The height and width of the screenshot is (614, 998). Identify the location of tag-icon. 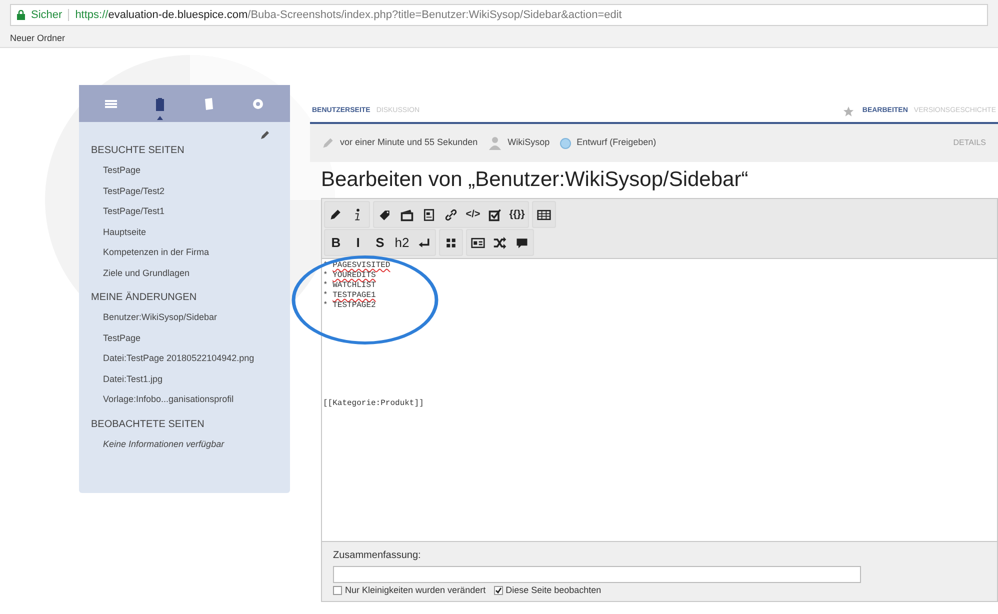
(385, 215).